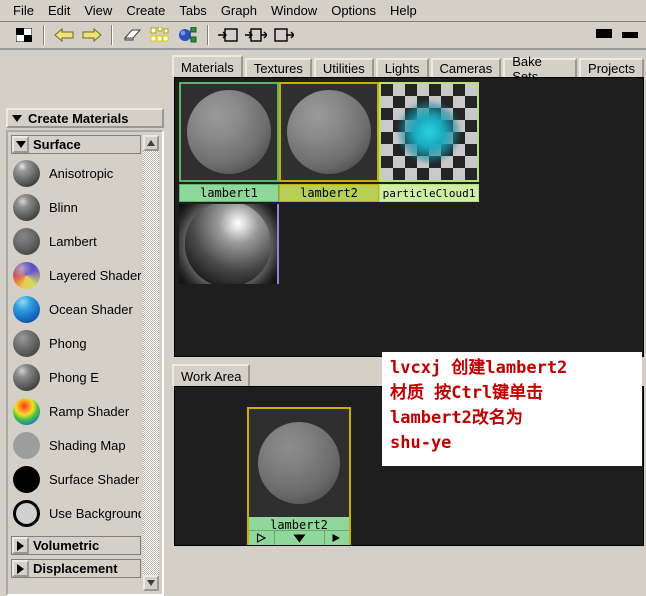 This screenshot has width=646, height=596. I want to click on material-item-lambert: Lambert, so click(76, 241).